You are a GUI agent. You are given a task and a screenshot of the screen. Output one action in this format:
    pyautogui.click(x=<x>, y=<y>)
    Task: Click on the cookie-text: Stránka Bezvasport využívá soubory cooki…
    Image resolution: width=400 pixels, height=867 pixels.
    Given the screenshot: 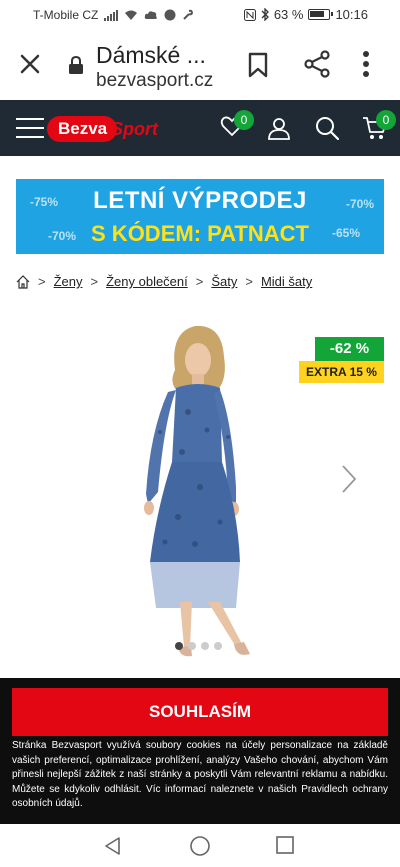 What is the action you would take?
    pyautogui.click(x=200, y=775)
    